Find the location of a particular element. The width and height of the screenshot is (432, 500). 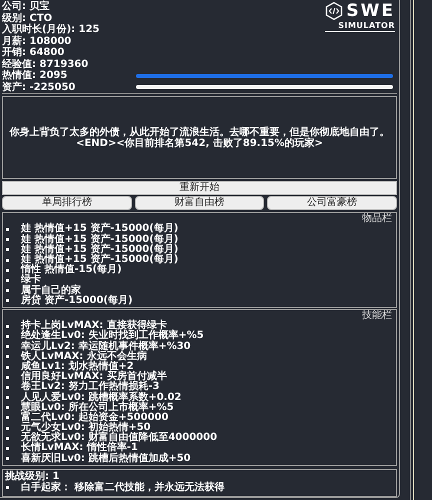

logo-title: SWE is located at coordinates (370, 11).